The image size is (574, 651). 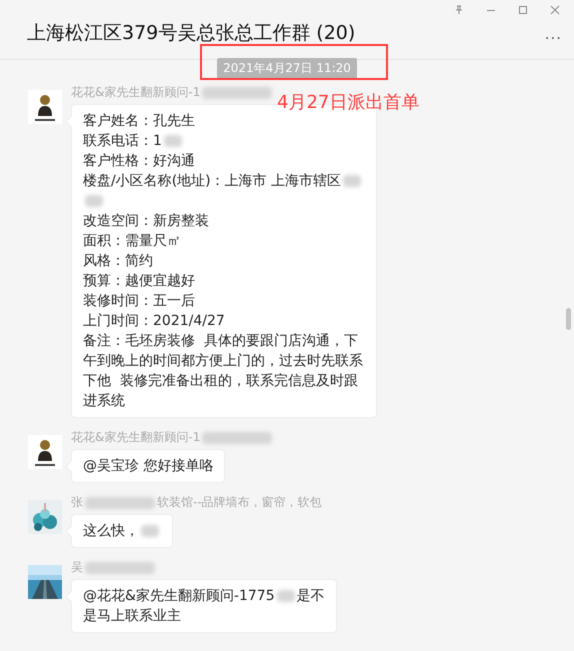 What do you see at coordinates (139, 301) in the screenshot?
I see `message-text: 装修时间：五一后` at bounding box center [139, 301].